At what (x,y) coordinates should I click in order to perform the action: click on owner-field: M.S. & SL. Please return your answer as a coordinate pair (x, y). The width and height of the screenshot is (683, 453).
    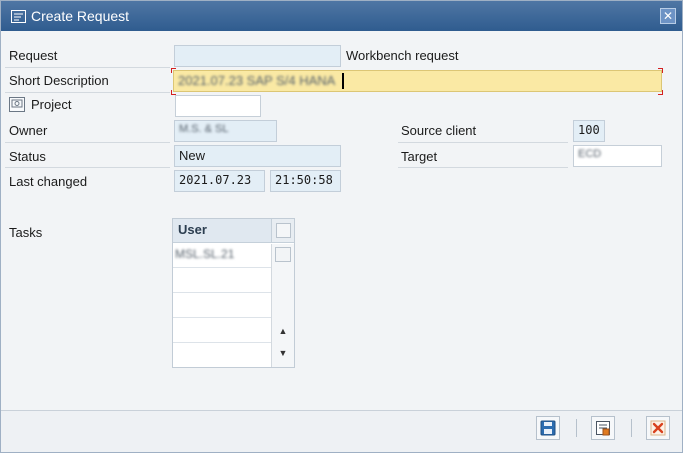
    Looking at the image, I should click on (225, 131).